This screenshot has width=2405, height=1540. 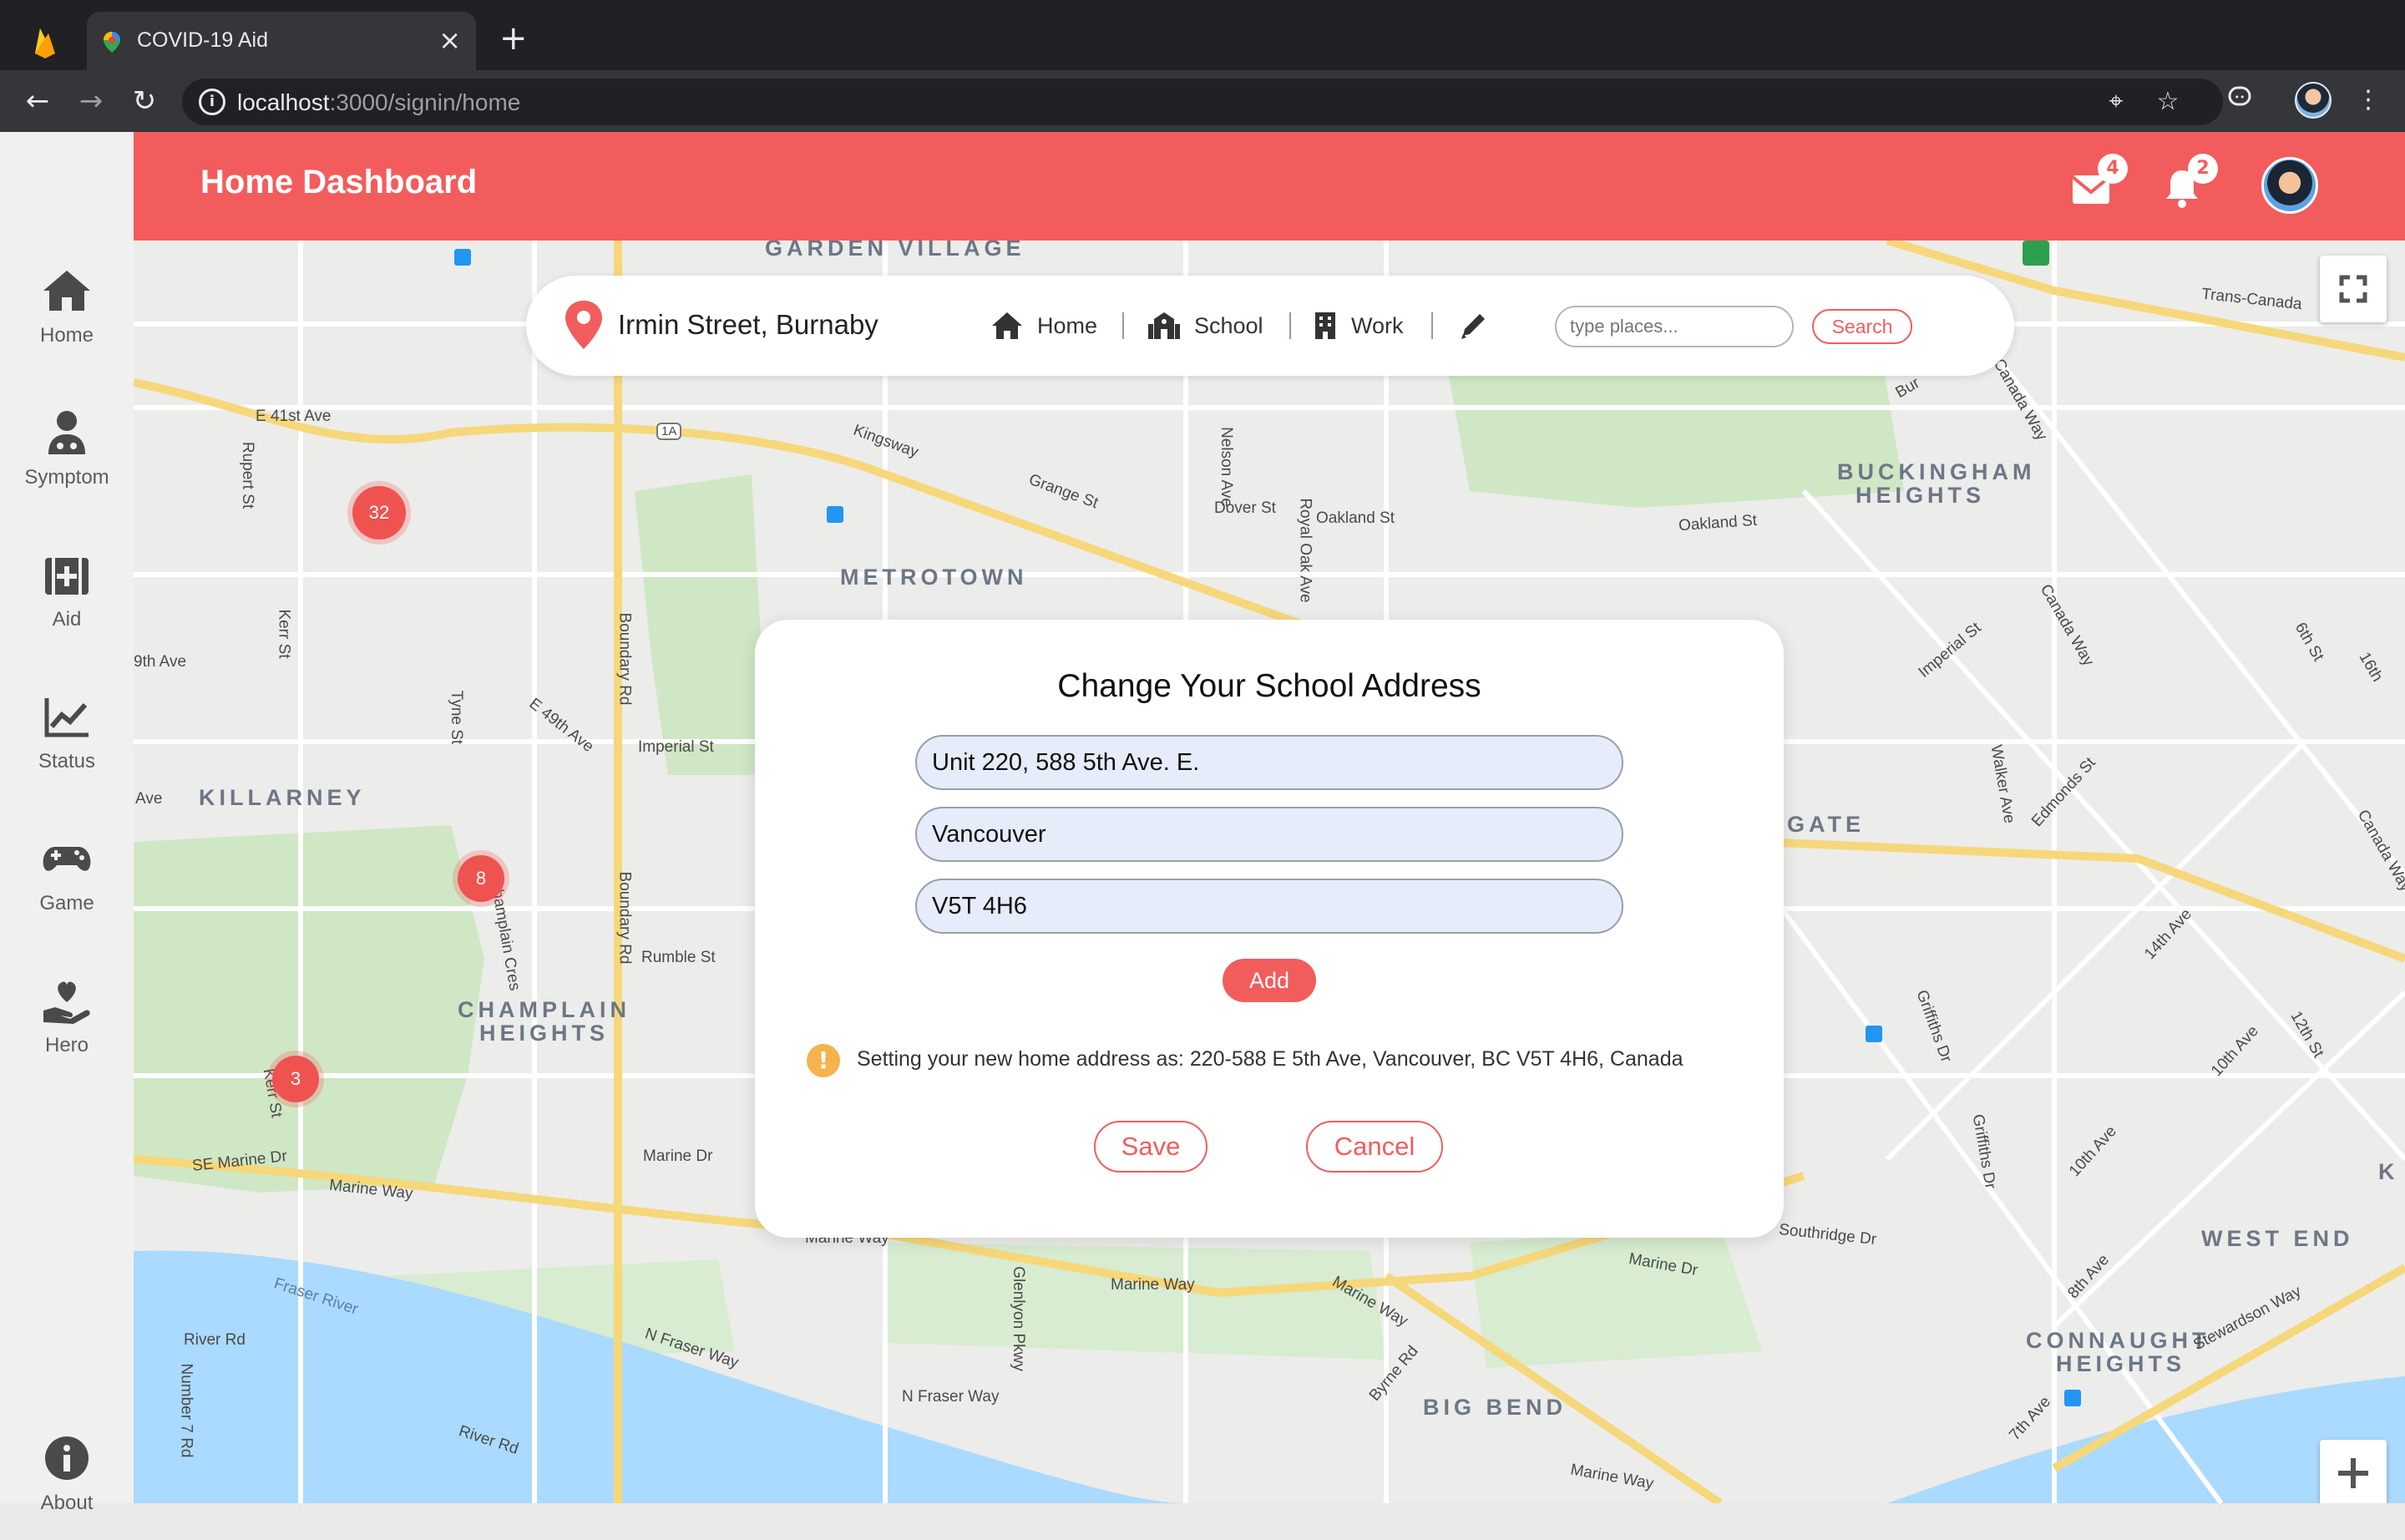 What do you see at coordinates (895, 251) in the screenshot?
I see `area-label: GARDEN VILLAGE` at bounding box center [895, 251].